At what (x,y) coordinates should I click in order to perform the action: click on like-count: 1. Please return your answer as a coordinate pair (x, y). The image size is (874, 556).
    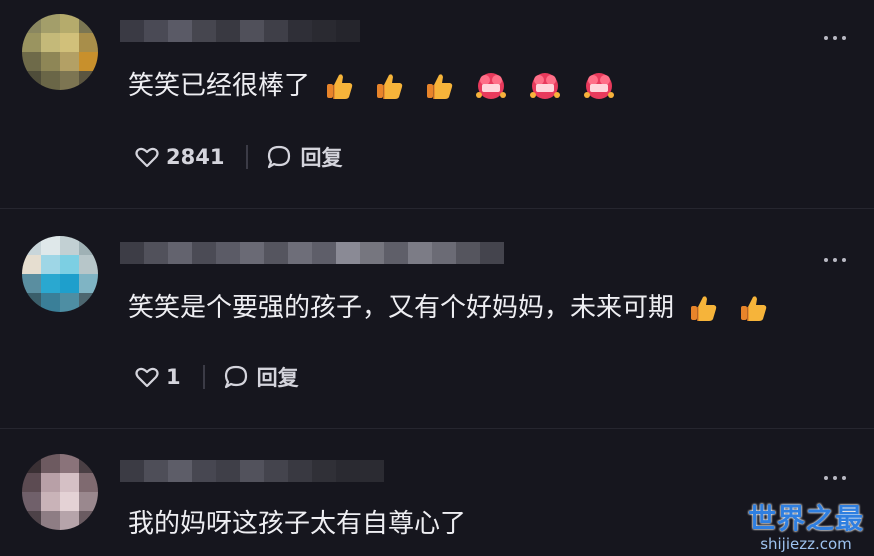
    Looking at the image, I should click on (173, 377).